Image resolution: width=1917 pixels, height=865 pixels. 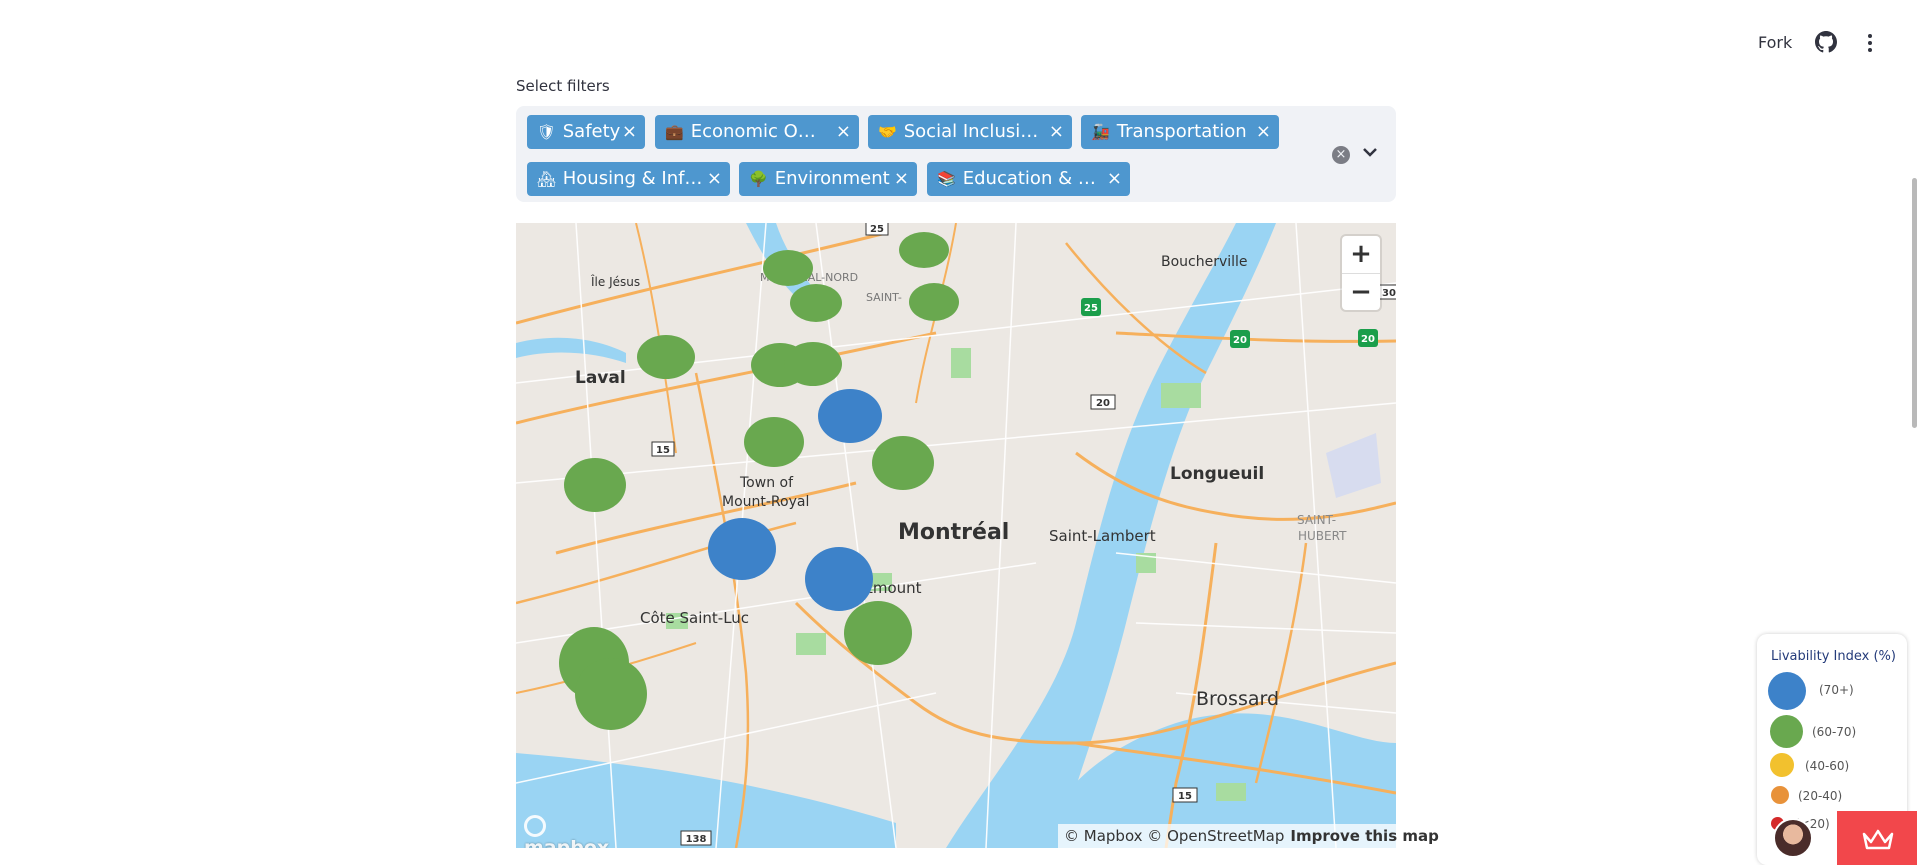 I want to click on improve-map-link: Improve this map, so click(x=1364, y=836).